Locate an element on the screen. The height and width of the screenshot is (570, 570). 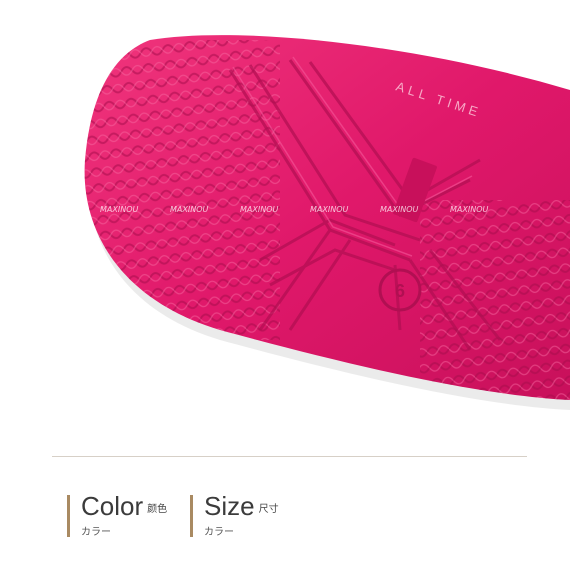
section-divider is located at coordinates (289, 456).